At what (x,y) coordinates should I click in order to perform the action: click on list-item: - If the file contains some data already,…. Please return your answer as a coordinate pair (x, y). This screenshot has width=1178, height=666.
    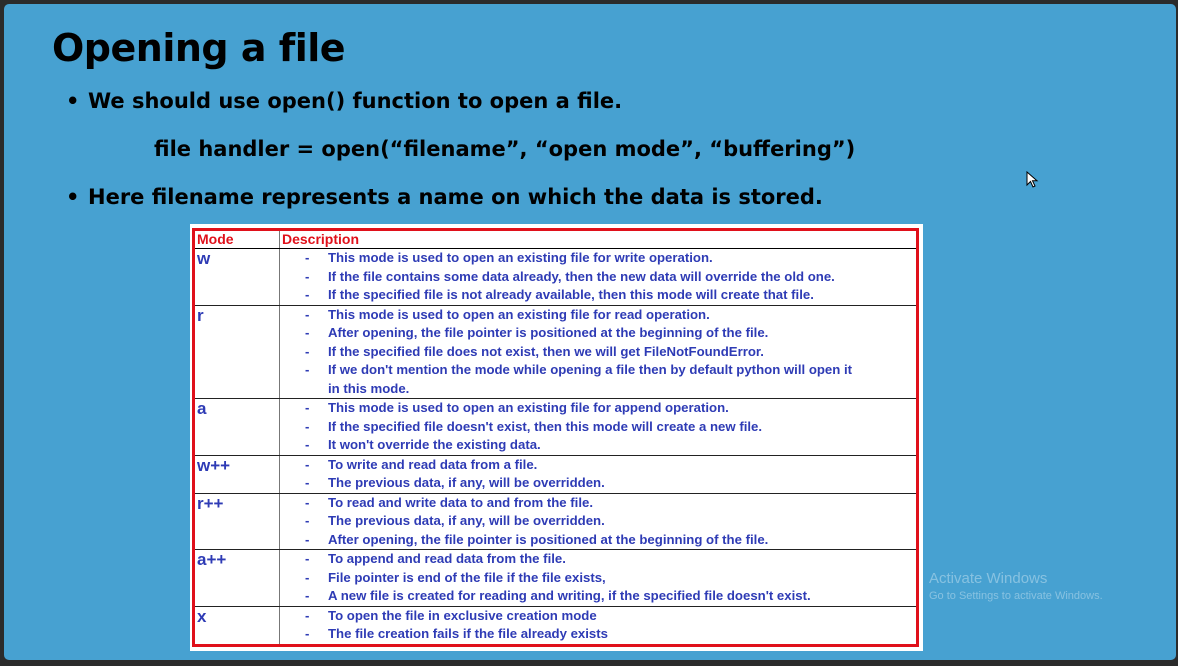
    Looking at the image, I should click on (598, 277).